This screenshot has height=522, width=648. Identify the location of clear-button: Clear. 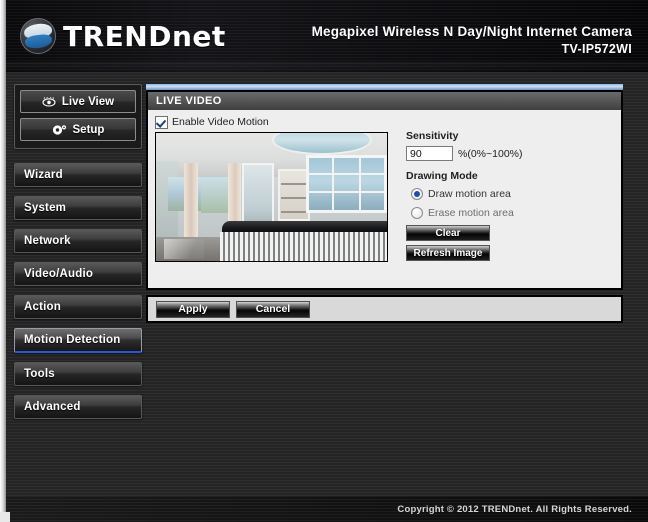
(448, 233).